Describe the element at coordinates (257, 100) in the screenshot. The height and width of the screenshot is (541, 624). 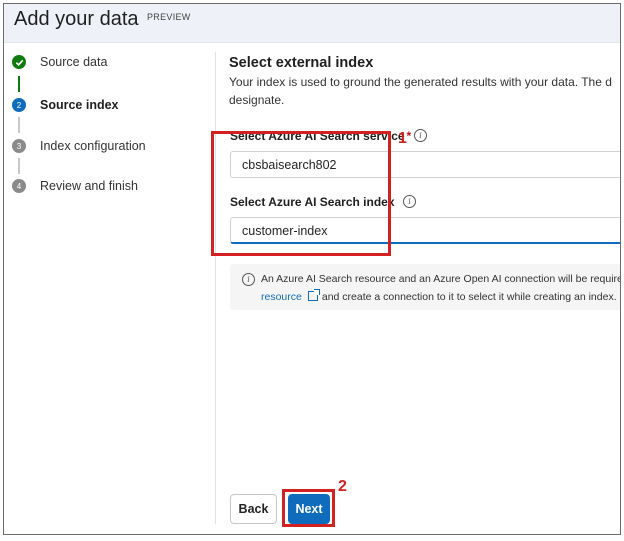
I see `description-line: designate.` at that location.